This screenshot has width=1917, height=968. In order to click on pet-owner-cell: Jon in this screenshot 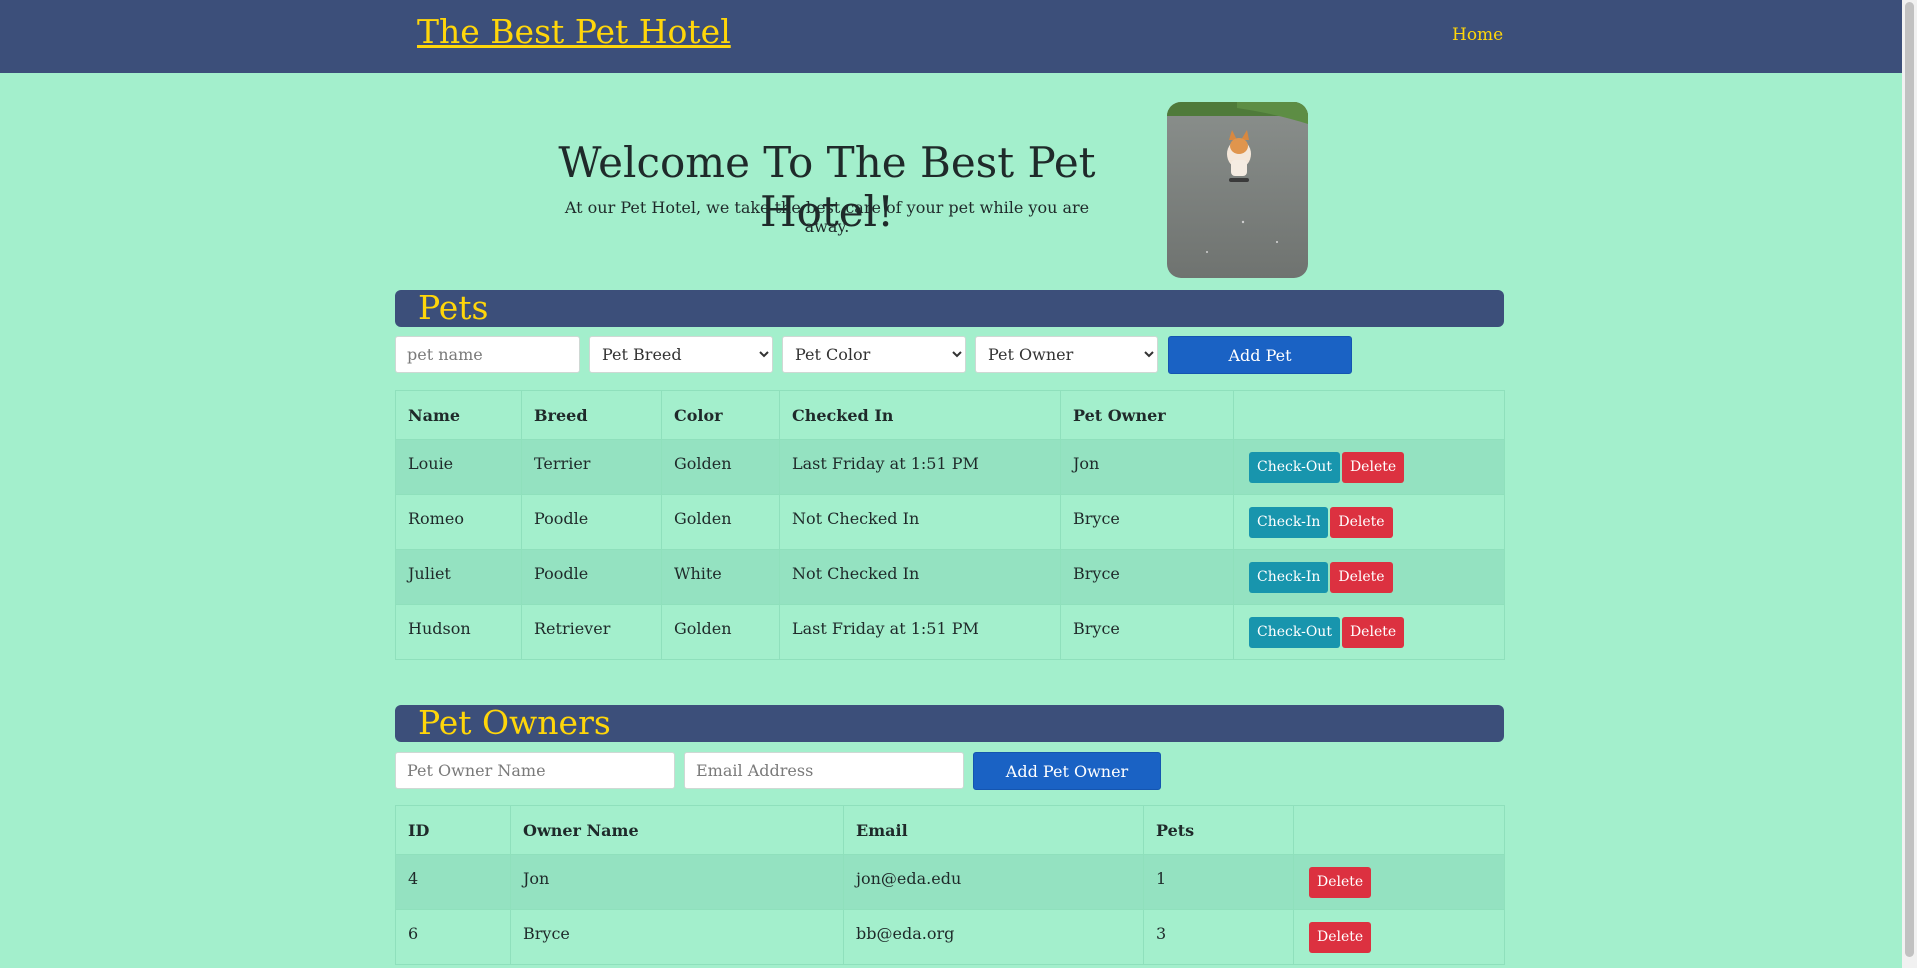, I will do `click(1147, 467)`.